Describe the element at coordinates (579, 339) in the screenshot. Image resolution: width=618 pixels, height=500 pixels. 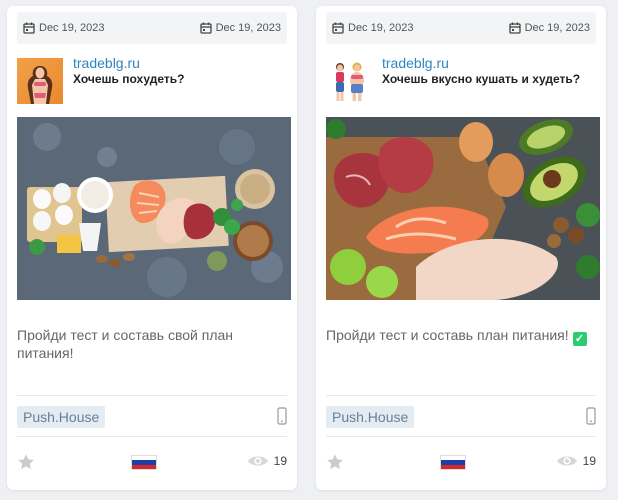
I see `check-mark-icon: ✓` at that location.